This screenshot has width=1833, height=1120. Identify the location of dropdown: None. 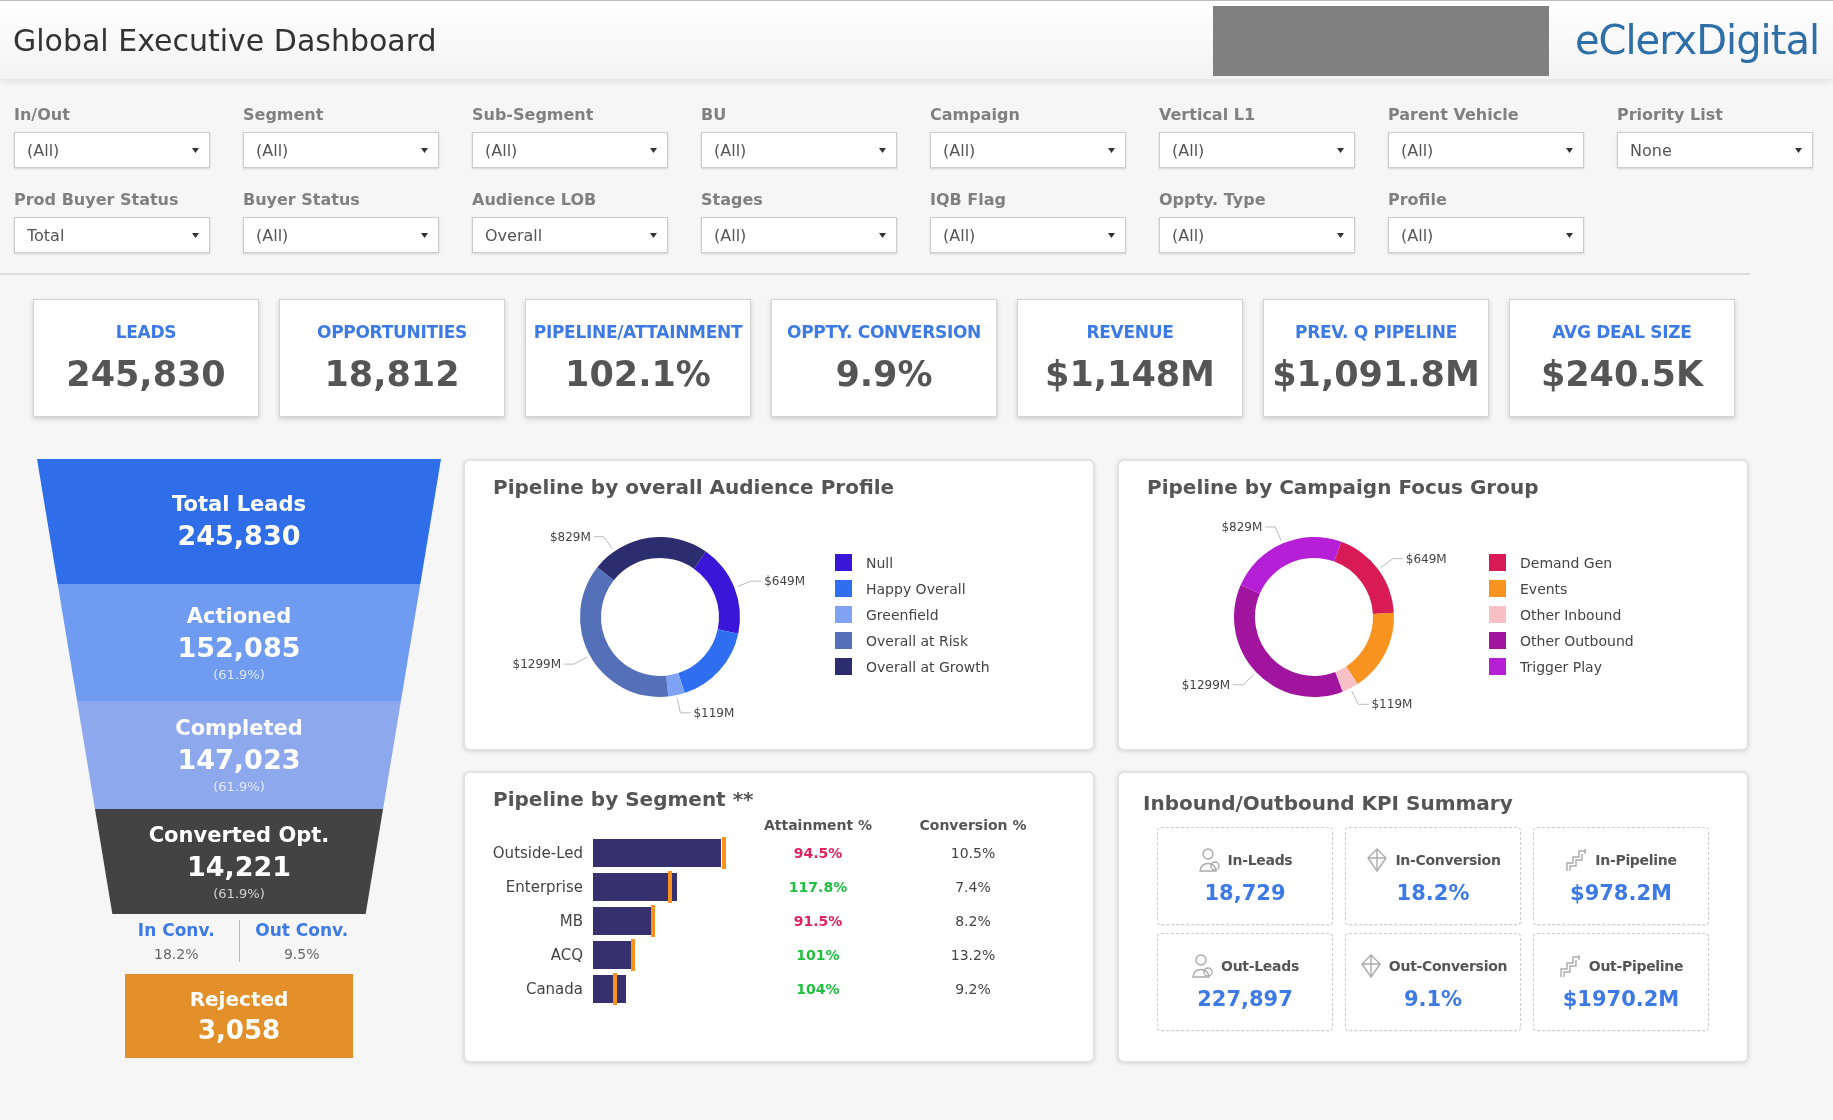
(1715, 150).